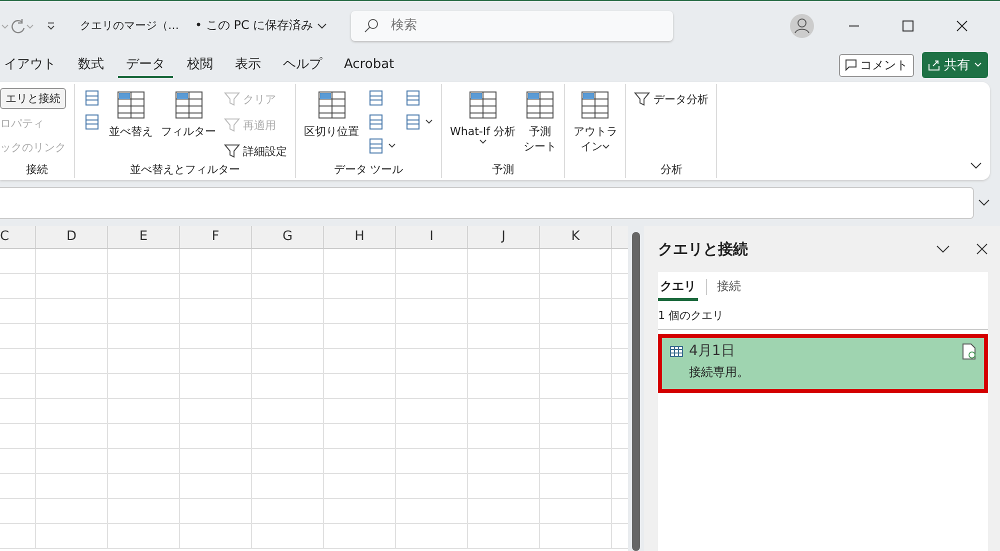  Describe the element at coordinates (636, 391) in the screenshot. I see `scroll-bar` at that location.